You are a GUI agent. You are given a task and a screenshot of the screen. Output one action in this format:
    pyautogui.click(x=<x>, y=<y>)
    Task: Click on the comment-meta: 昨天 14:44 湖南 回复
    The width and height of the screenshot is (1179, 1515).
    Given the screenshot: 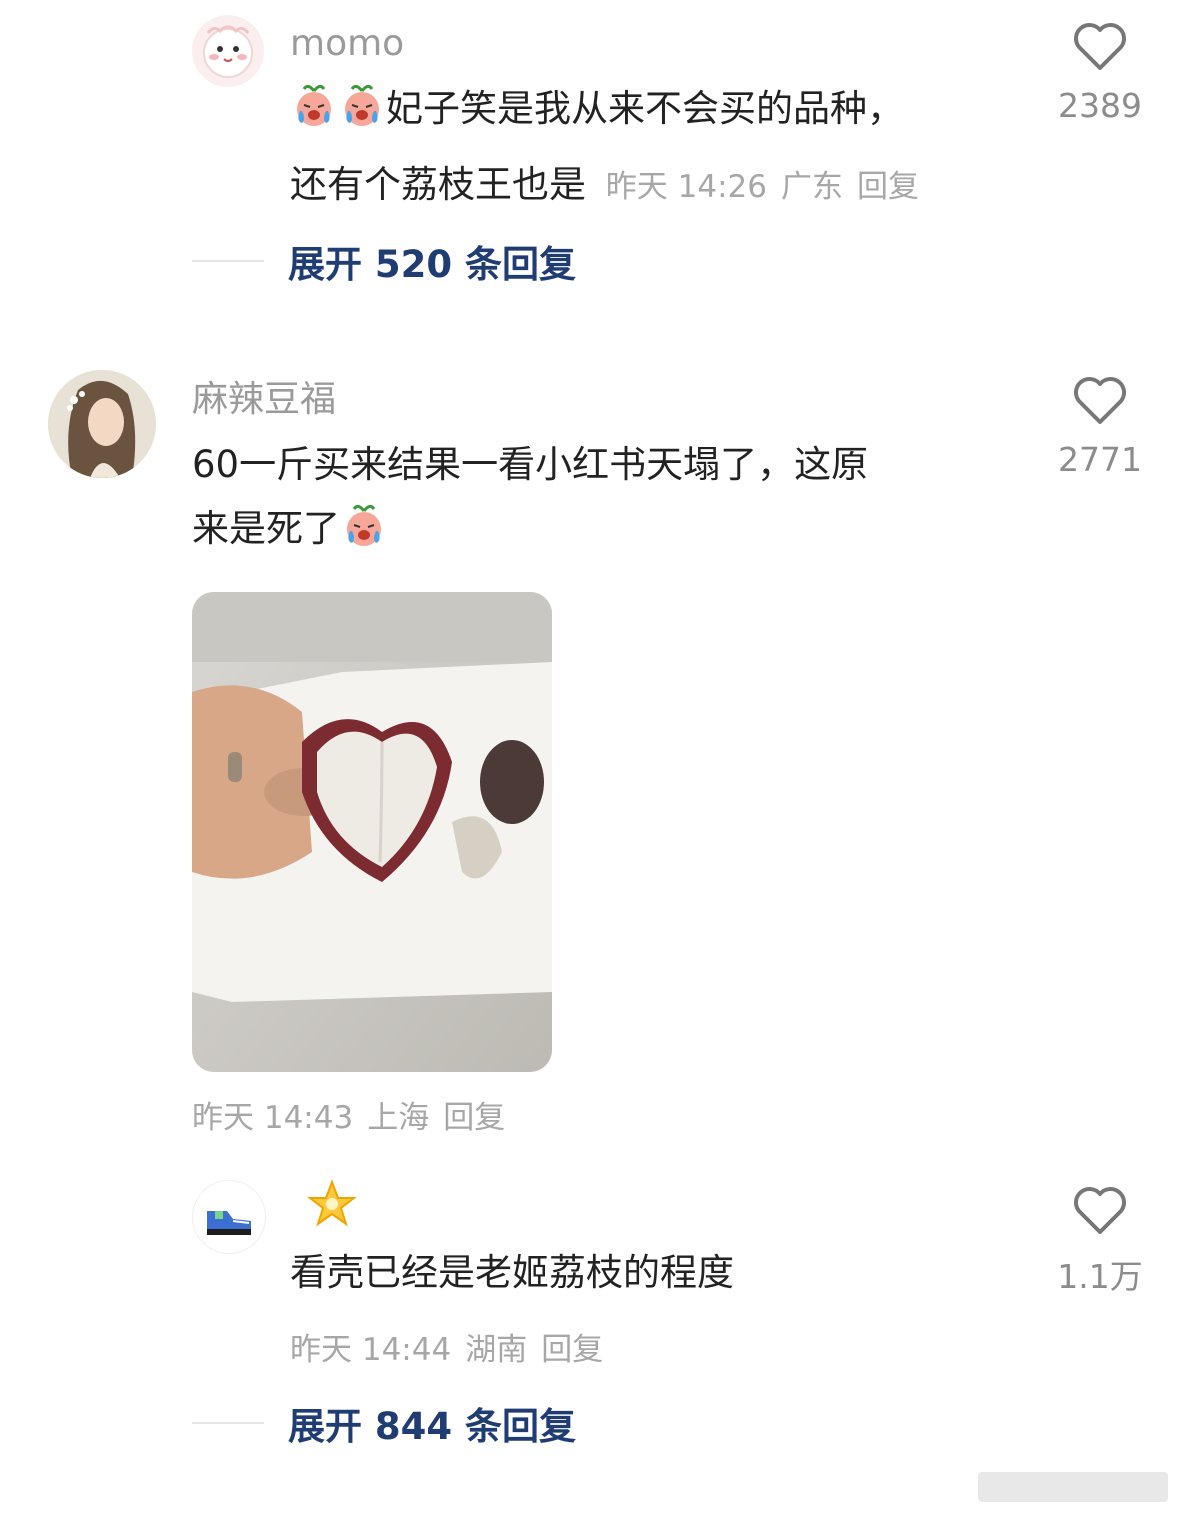 What is the action you would take?
    pyautogui.click(x=453, y=1346)
    